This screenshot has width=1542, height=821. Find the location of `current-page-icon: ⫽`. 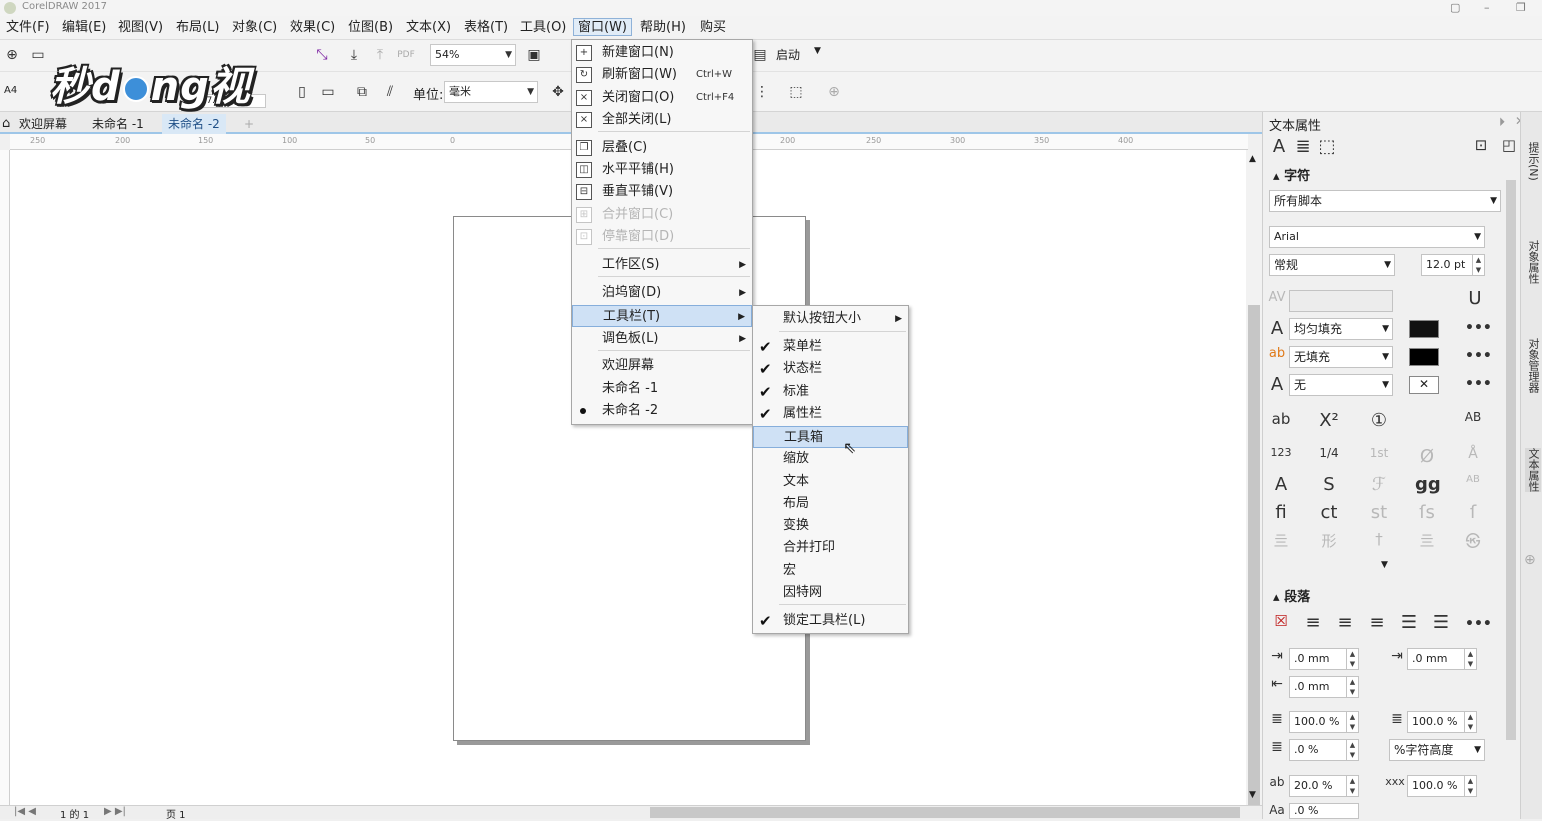

current-page-icon: ⫽ is located at coordinates (390, 92).